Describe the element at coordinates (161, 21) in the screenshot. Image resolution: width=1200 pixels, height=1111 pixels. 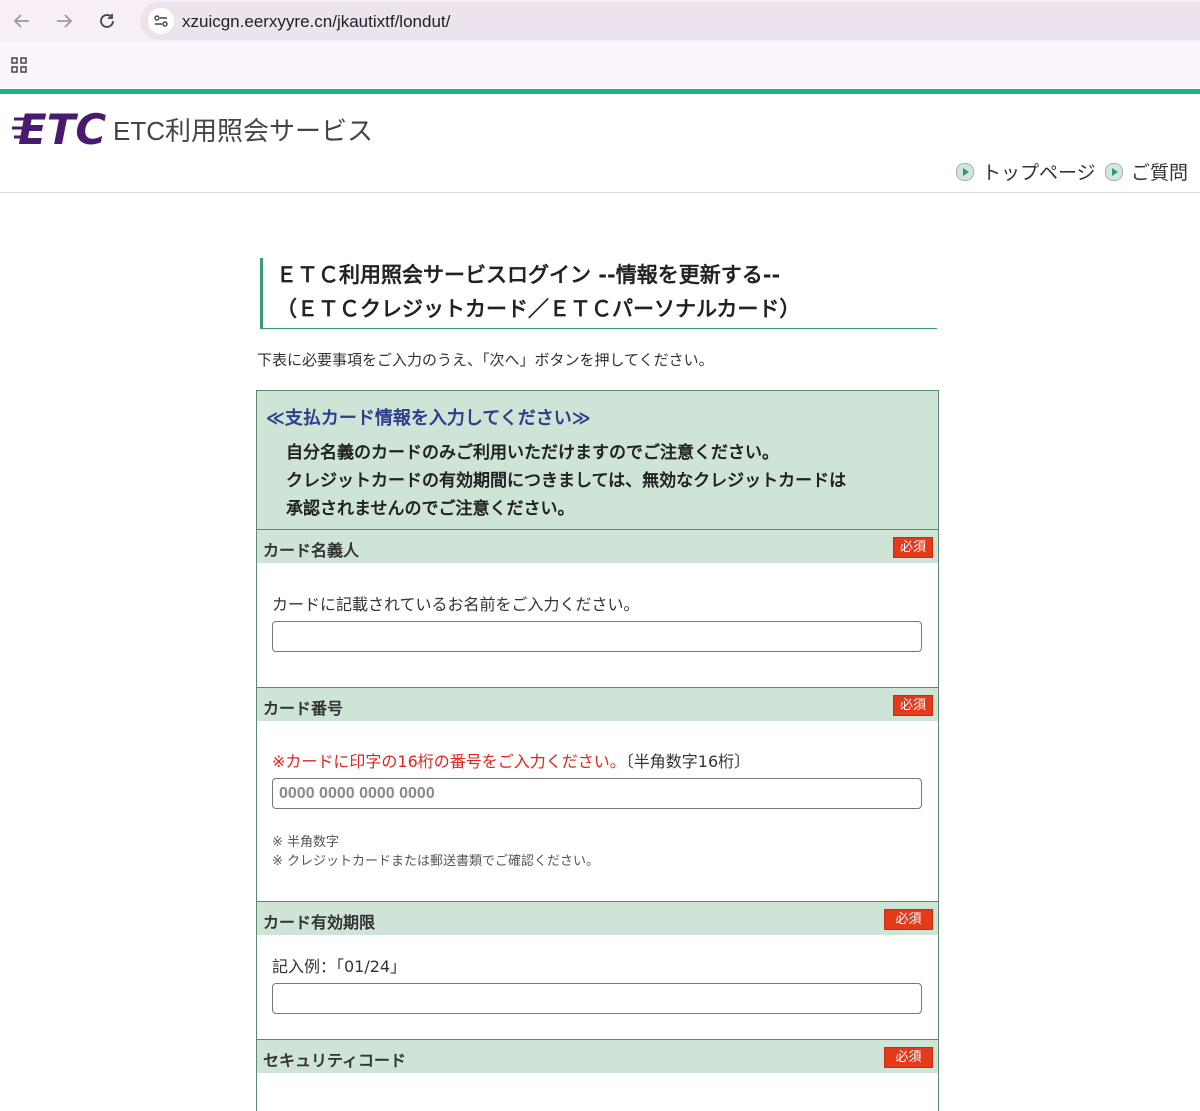
I see `site-settings-icon` at that location.